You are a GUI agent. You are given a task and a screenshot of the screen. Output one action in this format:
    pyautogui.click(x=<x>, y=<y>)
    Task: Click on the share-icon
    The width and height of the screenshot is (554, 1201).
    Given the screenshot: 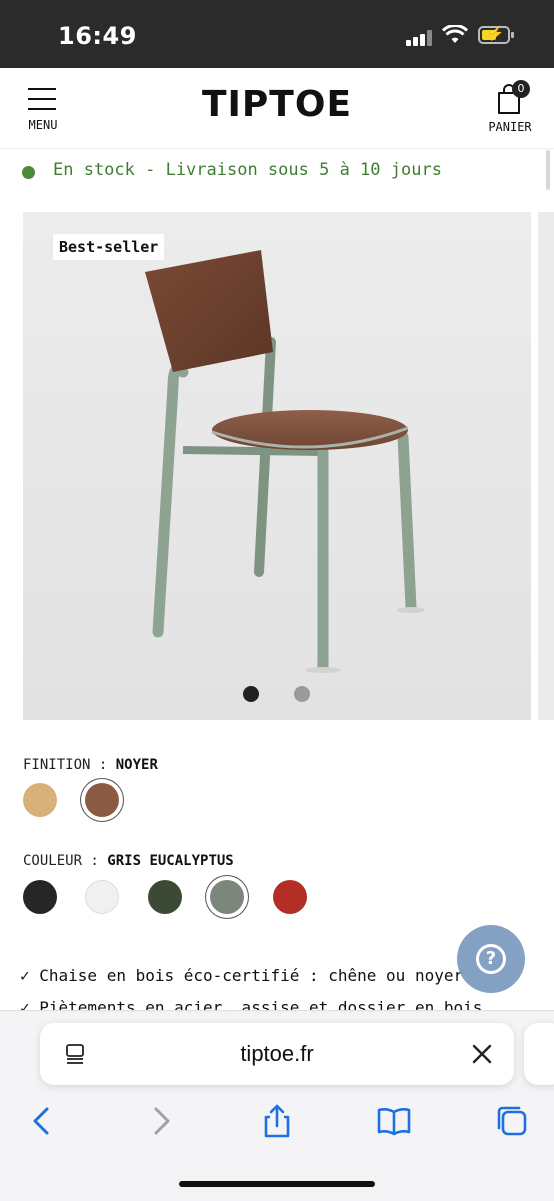 What is the action you would take?
    pyautogui.click(x=277, y=1121)
    